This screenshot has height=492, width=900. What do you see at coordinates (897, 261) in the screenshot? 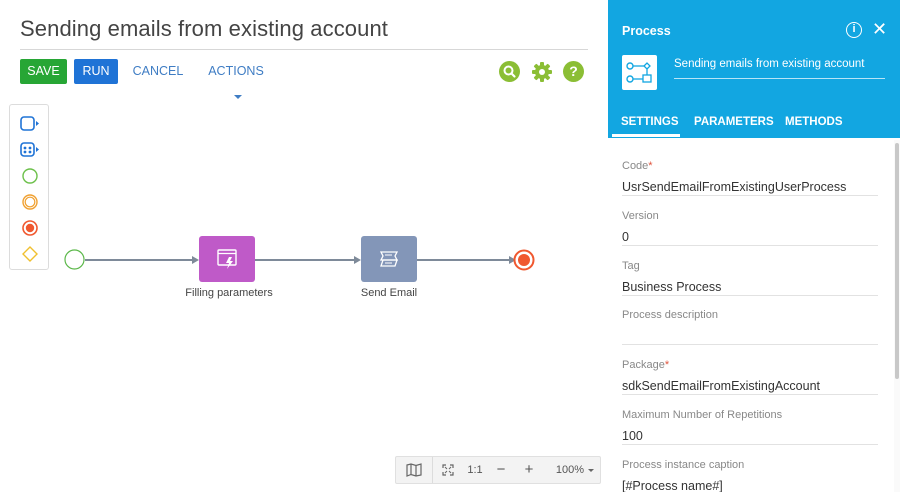
I see `scrollbar-thumb` at bounding box center [897, 261].